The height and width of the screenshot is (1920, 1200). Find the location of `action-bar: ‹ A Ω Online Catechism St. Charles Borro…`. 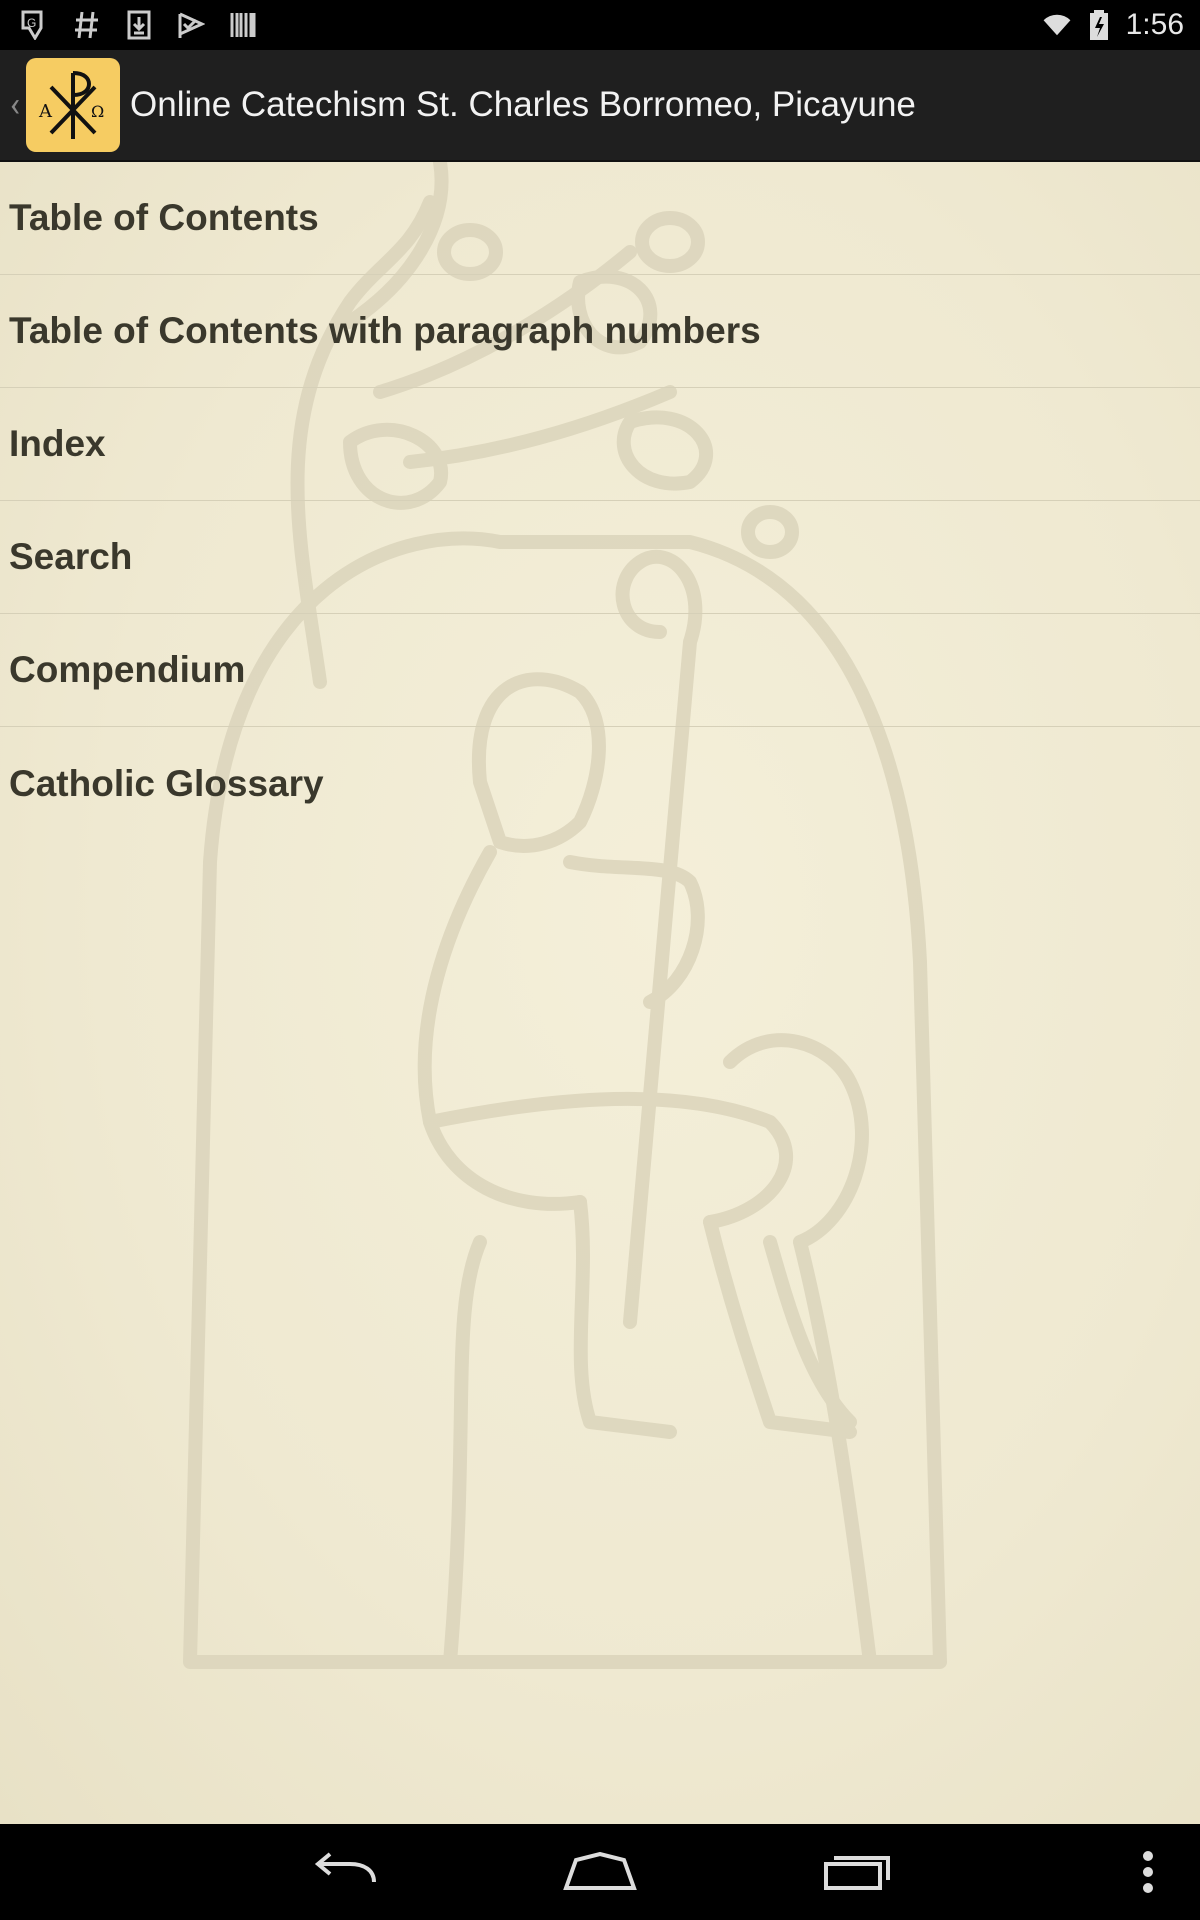

action-bar: ‹ A Ω Online Catechism St. Charles Borro… is located at coordinates (600, 106).